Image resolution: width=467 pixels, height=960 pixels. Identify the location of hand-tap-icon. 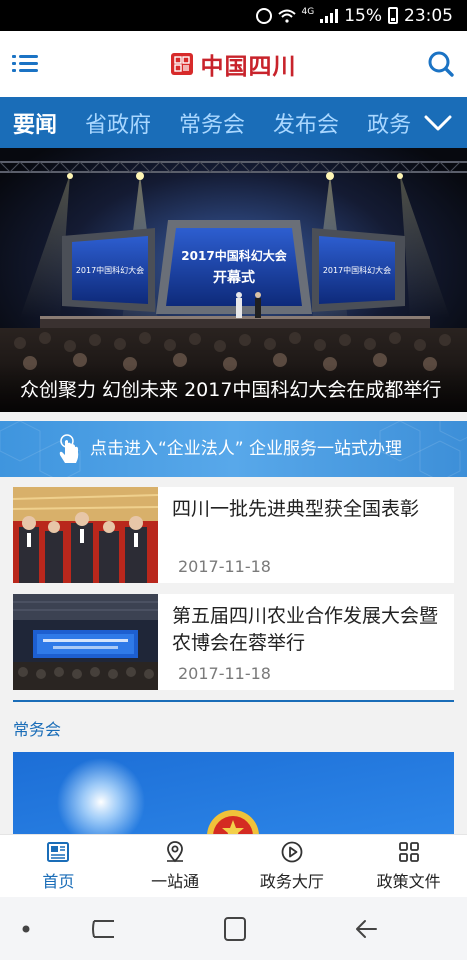
(69, 448).